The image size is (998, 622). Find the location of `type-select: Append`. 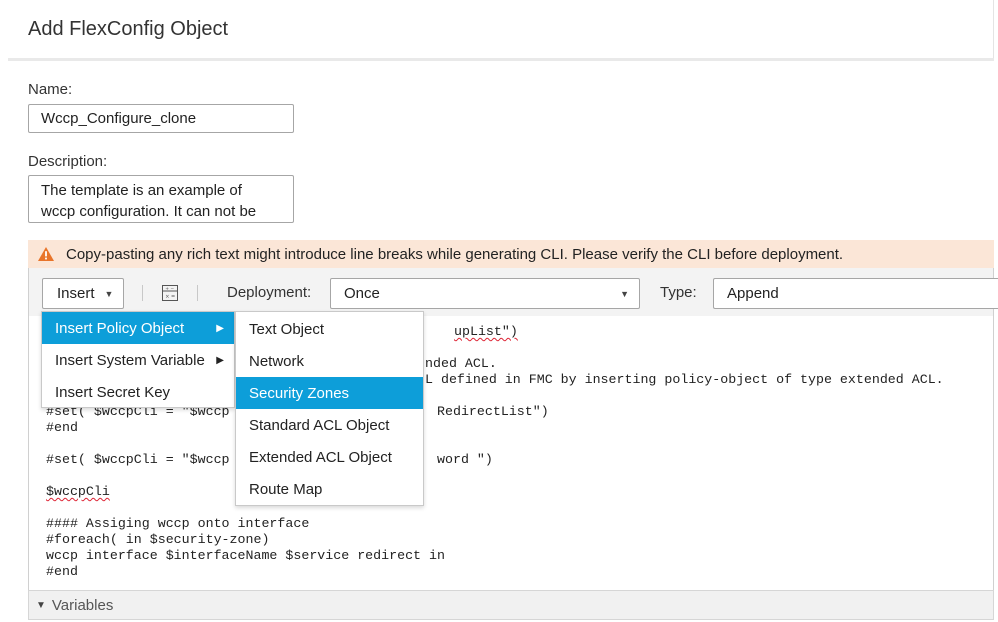

type-select: Append is located at coordinates (855, 293).